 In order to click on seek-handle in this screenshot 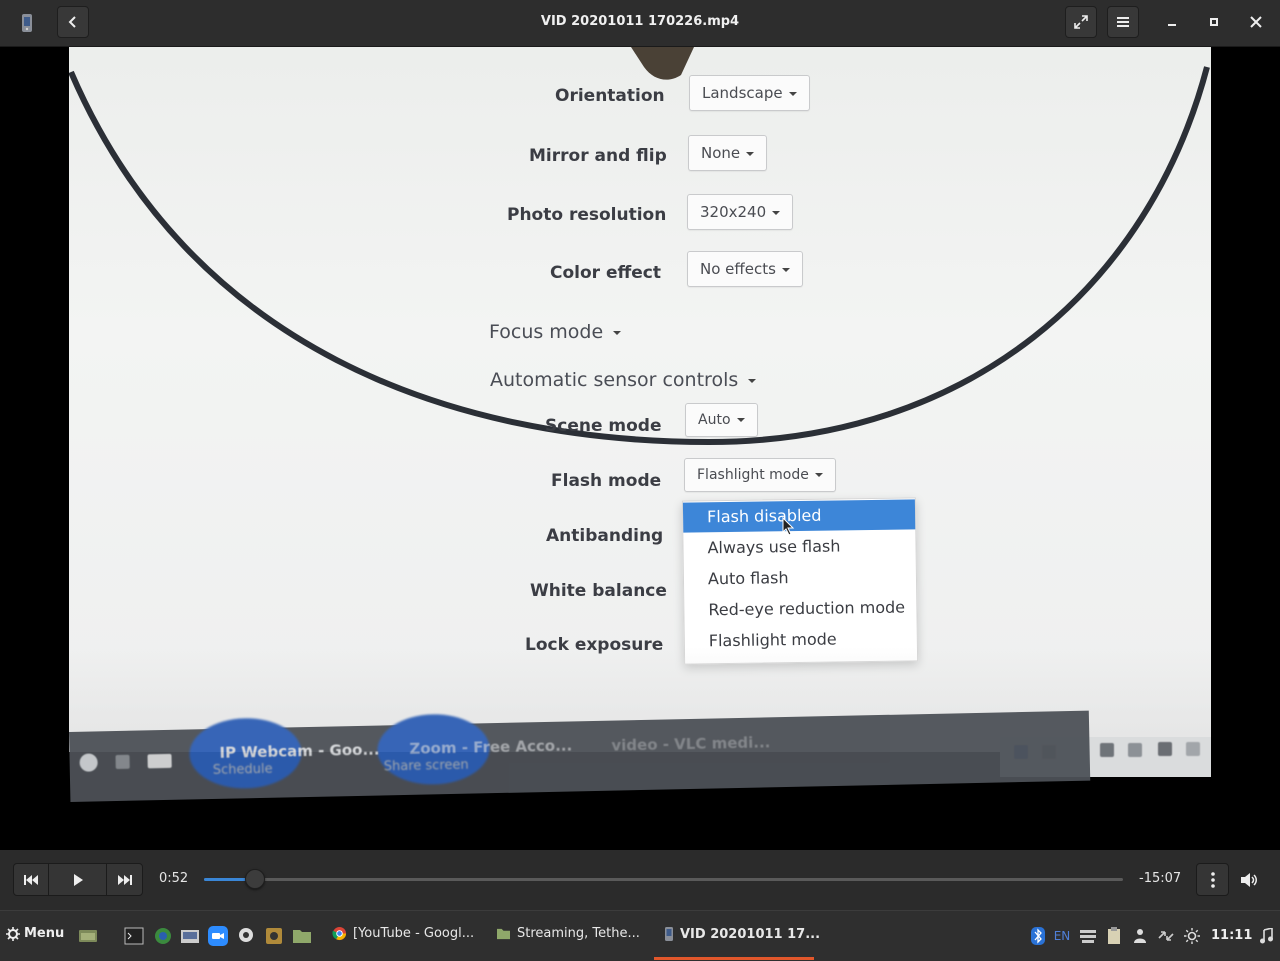, I will do `click(254, 879)`.